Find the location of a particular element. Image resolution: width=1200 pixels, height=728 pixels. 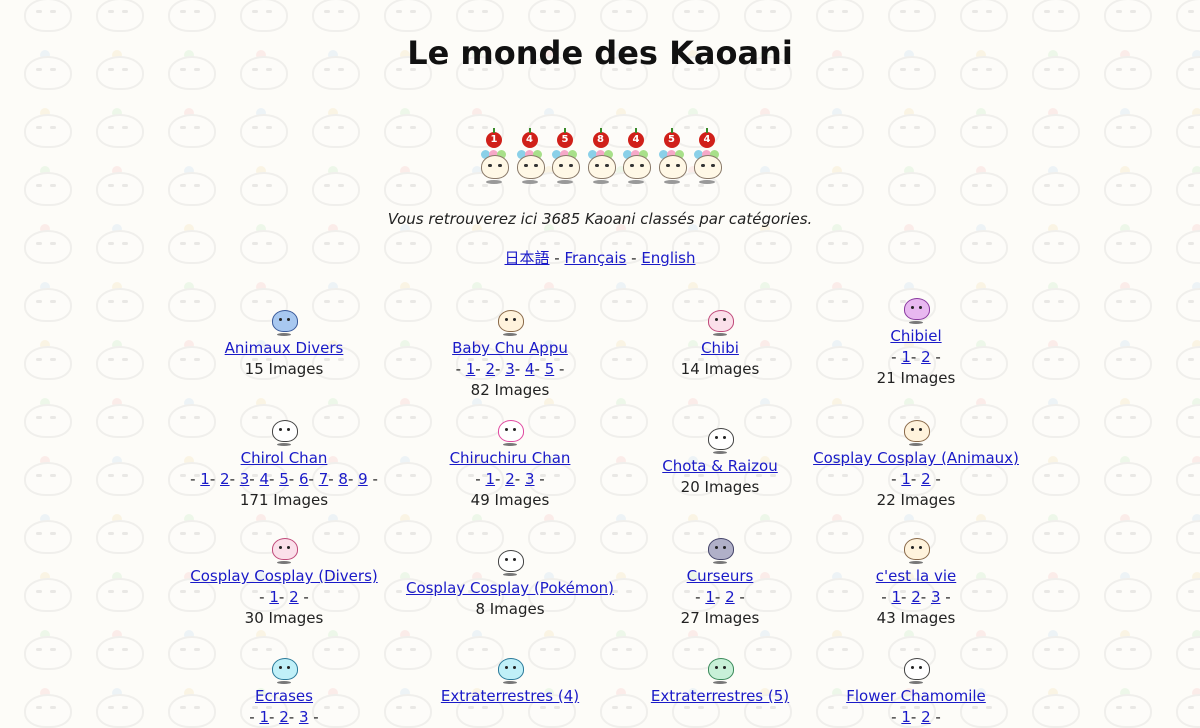

category-link: Extraterrestres (4) is located at coordinates (510, 696).